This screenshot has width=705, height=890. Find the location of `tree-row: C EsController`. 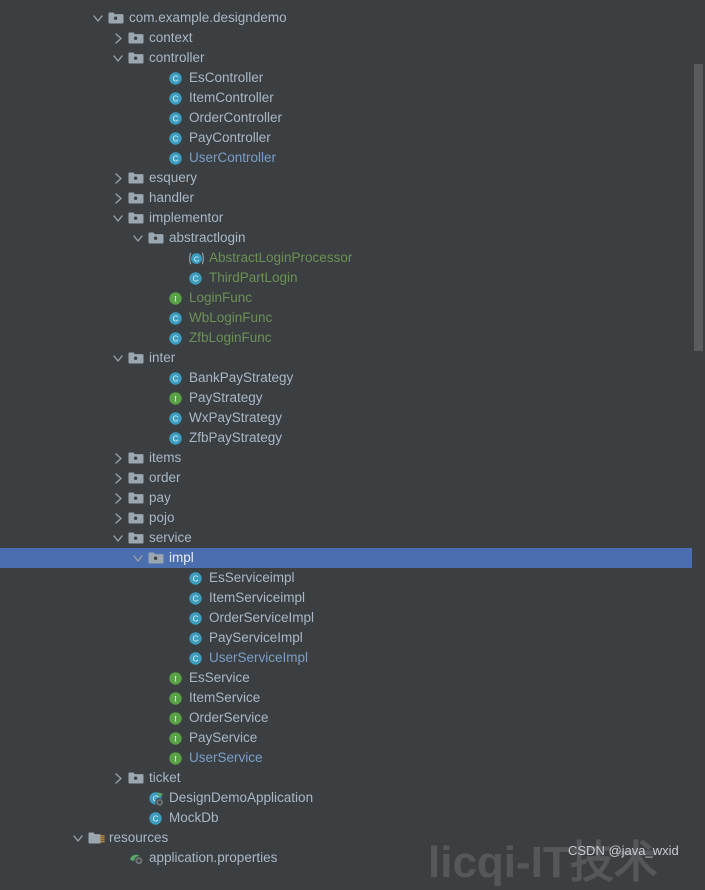

tree-row: C EsController is located at coordinates (352, 78).